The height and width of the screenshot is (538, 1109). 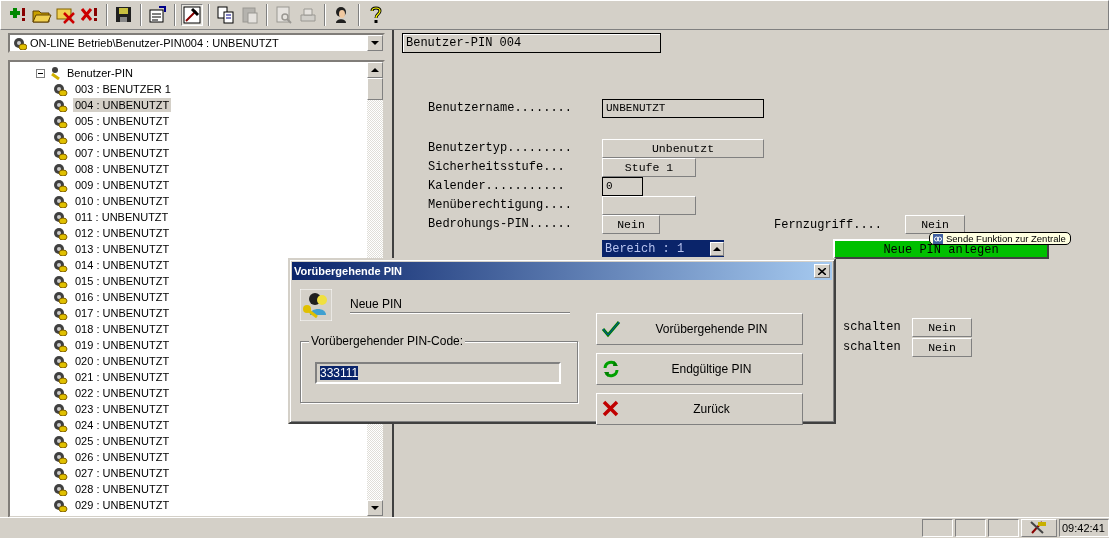 What do you see at coordinates (1039, 528) in the screenshot?
I see `tools-button` at bounding box center [1039, 528].